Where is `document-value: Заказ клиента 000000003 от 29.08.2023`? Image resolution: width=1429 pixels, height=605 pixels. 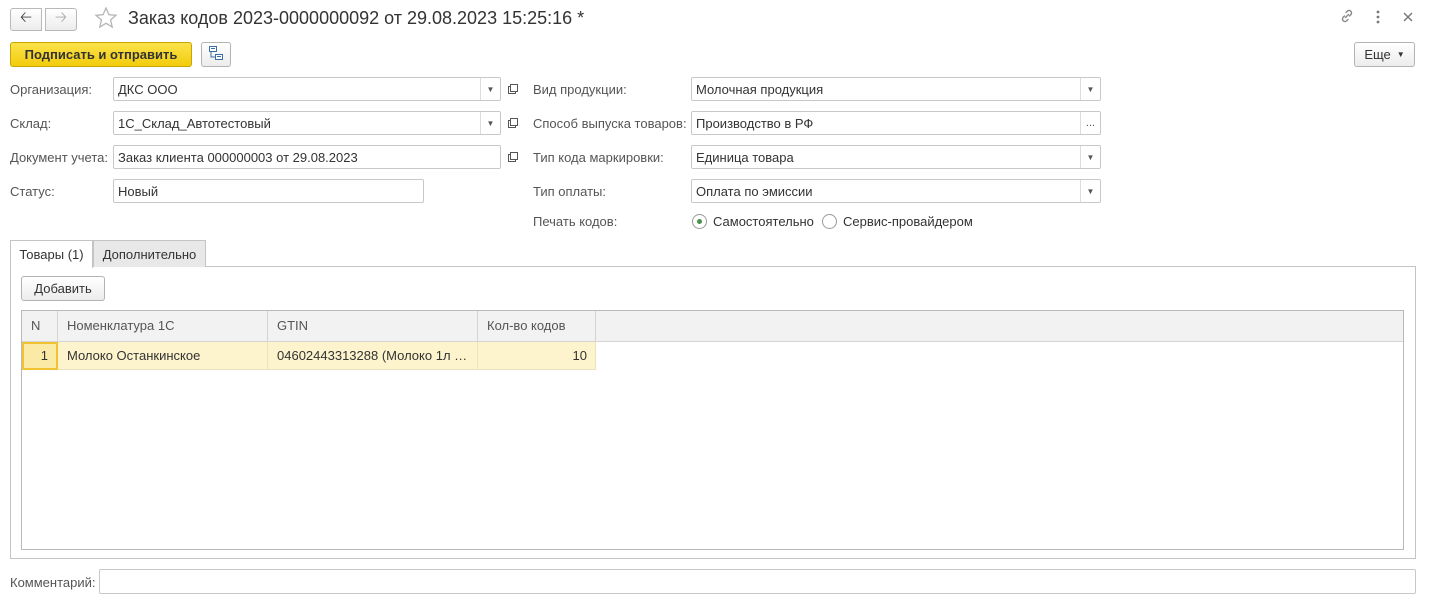
document-value: Заказ клиента 000000003 от 29.08.2023 is located at coordinates (238, 157).